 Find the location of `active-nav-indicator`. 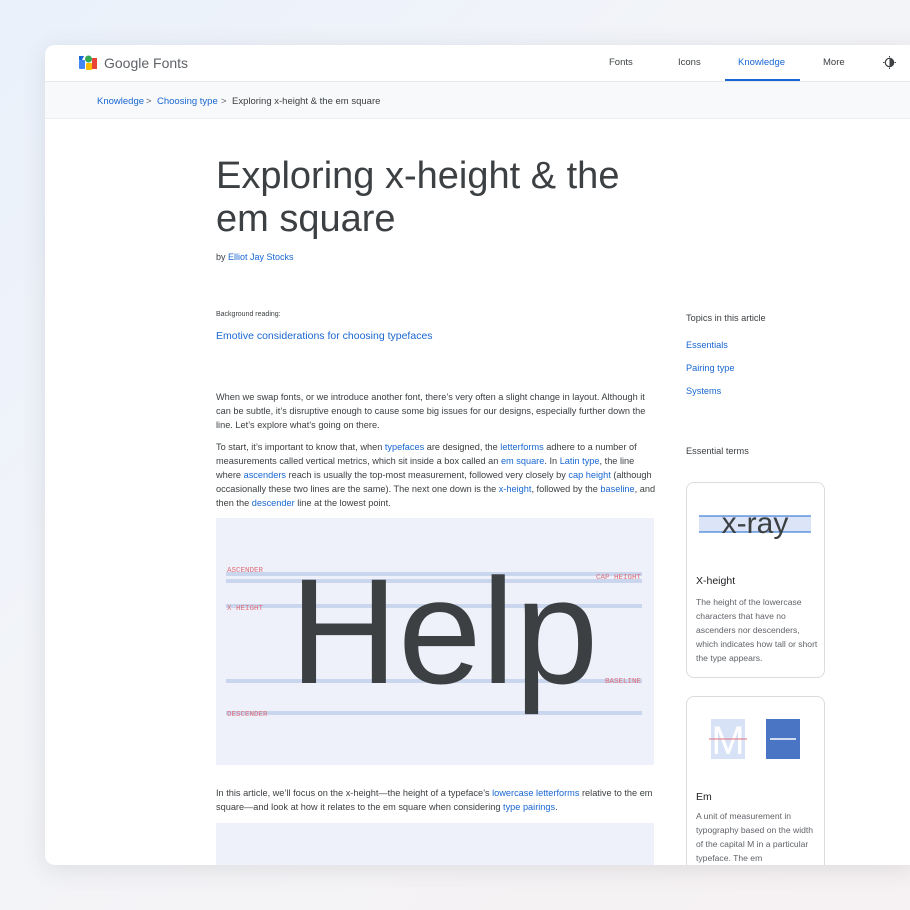

active-nav-indicator is located at coordinates (762, 80).